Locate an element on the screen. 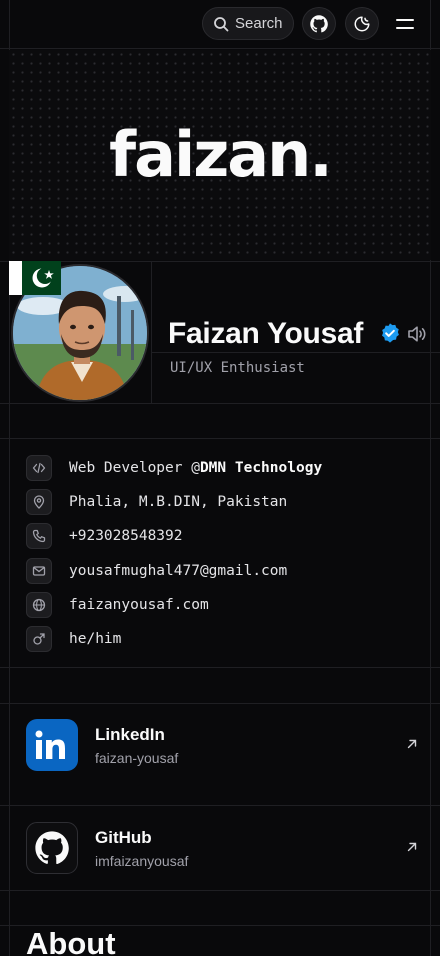 The image size is (440, 956). info-item-email: yousafmughal477@gmail.com is located at coordinates (156, 571).